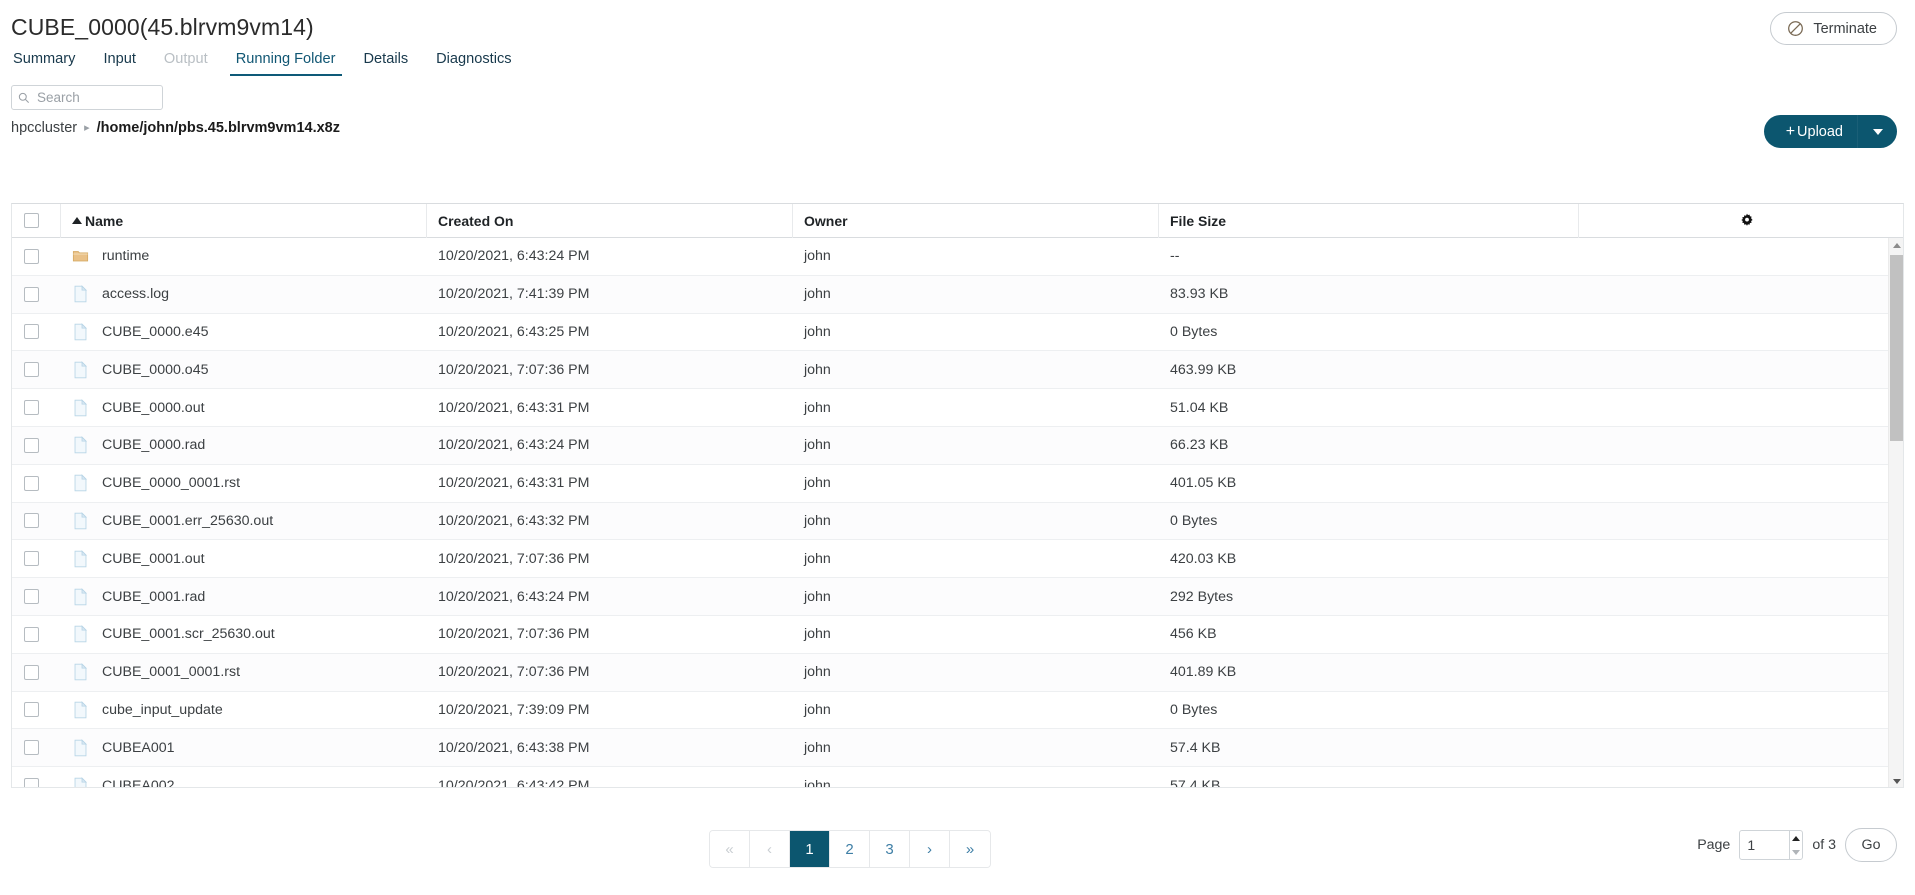  Describe the element at coordinates (1199, 407) in the screenshot. I see `cell-file-size: 51.04 KB` at that location.